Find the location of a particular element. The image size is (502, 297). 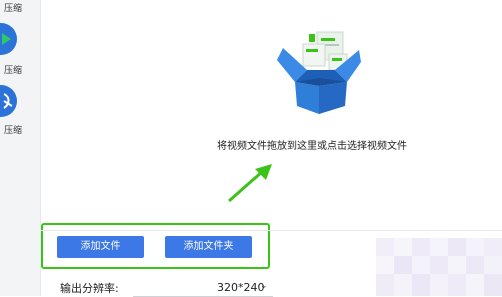

sidebar-item-pdf-compress: 压缩 is located at coordinates (20, 109).